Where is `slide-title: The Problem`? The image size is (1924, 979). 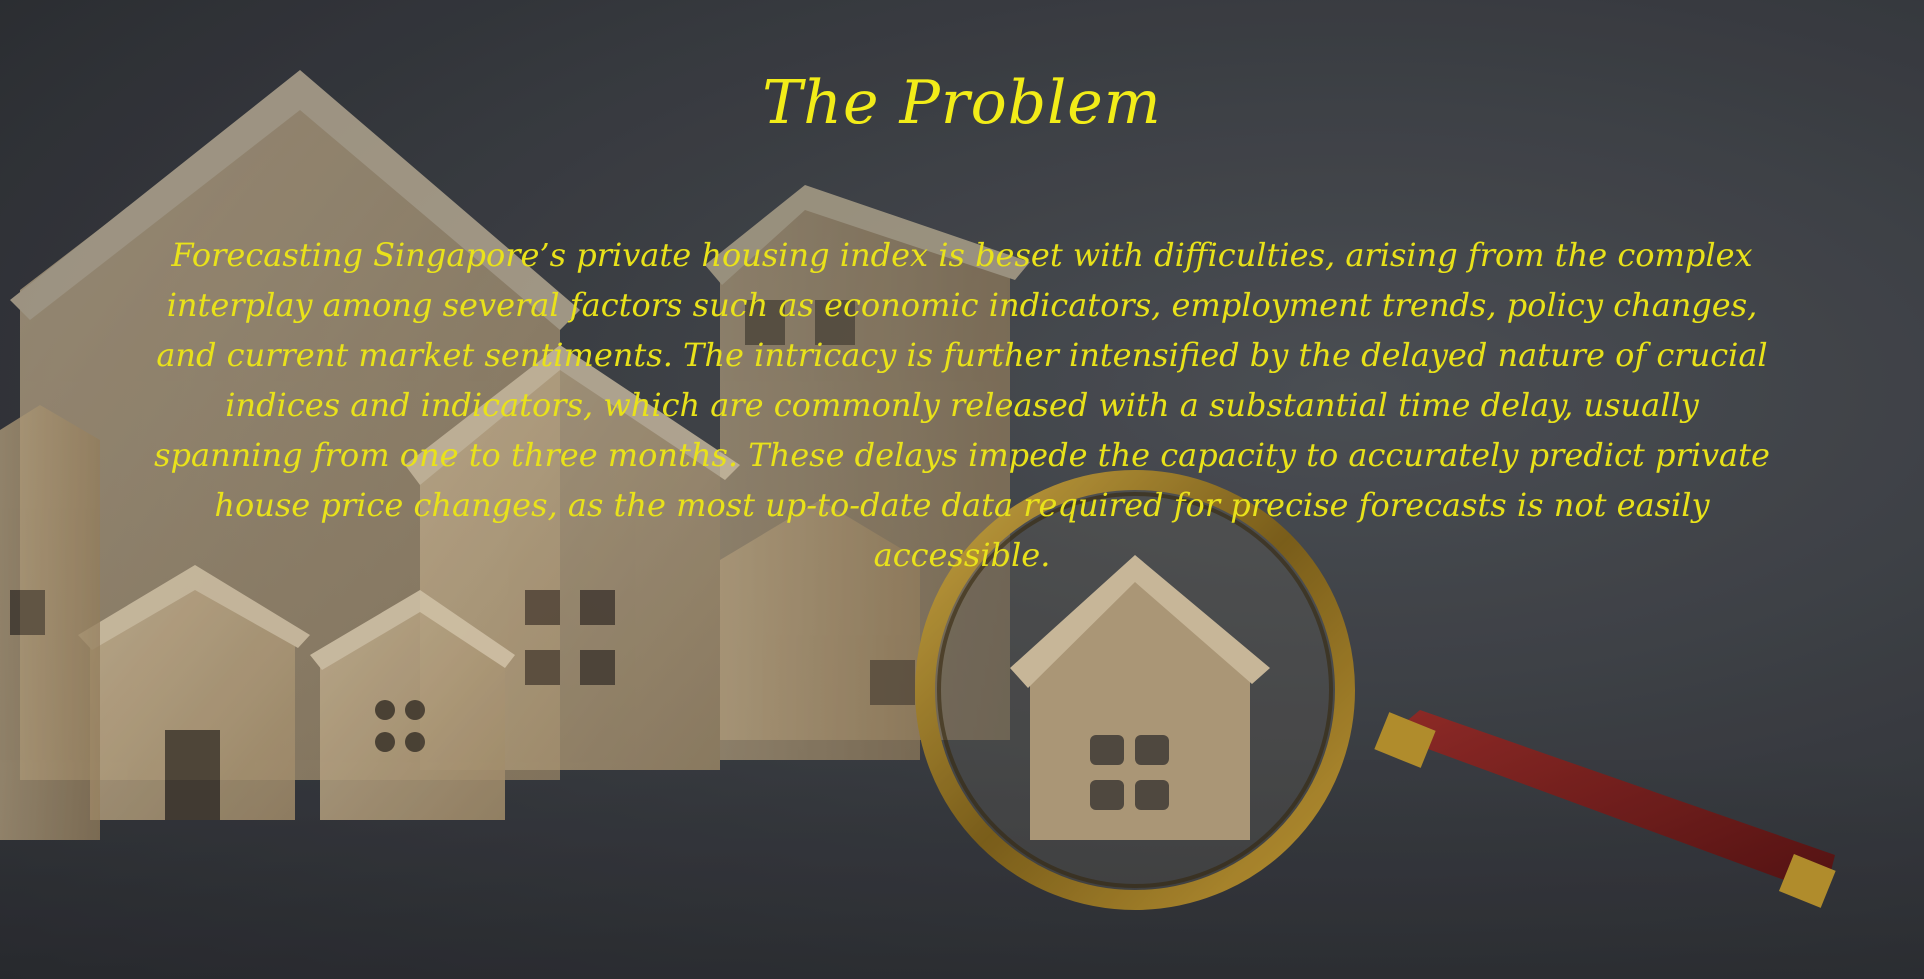
slide-title: The Problem is located at coordinates (962, 103).